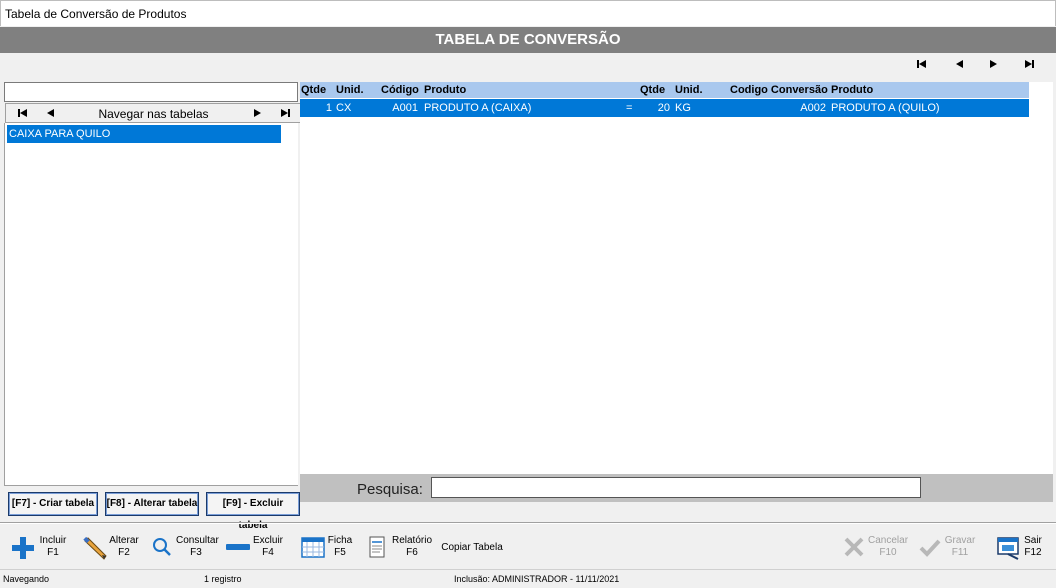 This screenshot has height=588, width=1056. I want to click on col-unid: Unid., so click(350, 90).